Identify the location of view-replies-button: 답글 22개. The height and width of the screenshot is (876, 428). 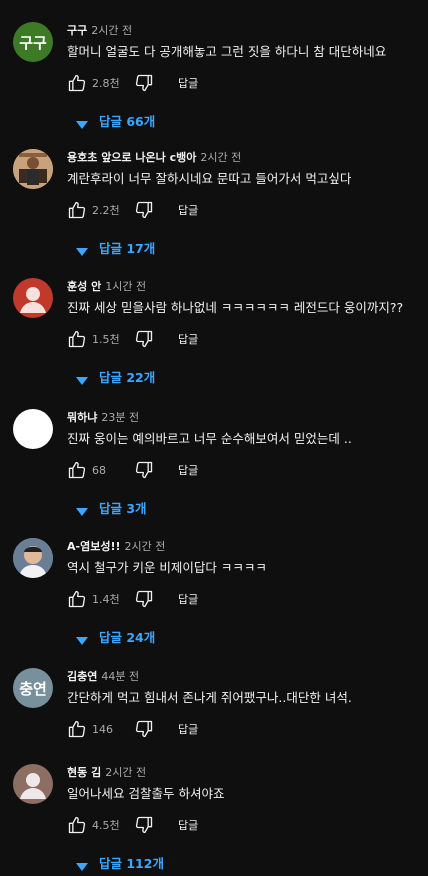
(115, 376).